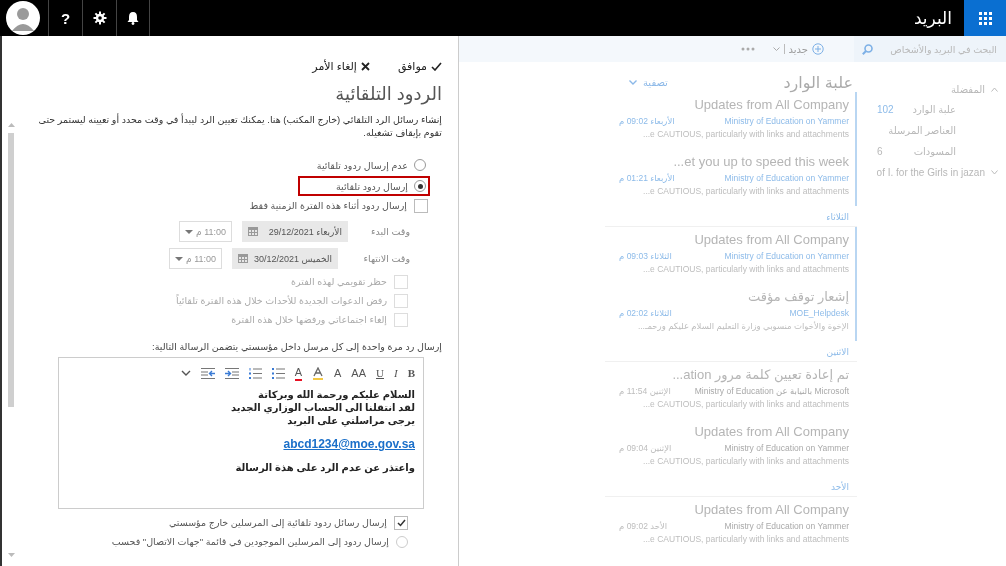 Image resolution: width=1006 pixels, height=566 pixels. What do you see at coordinates (396, 373) in the screenshot?
I see `italic-button: I` at bounding box center [396, 373].